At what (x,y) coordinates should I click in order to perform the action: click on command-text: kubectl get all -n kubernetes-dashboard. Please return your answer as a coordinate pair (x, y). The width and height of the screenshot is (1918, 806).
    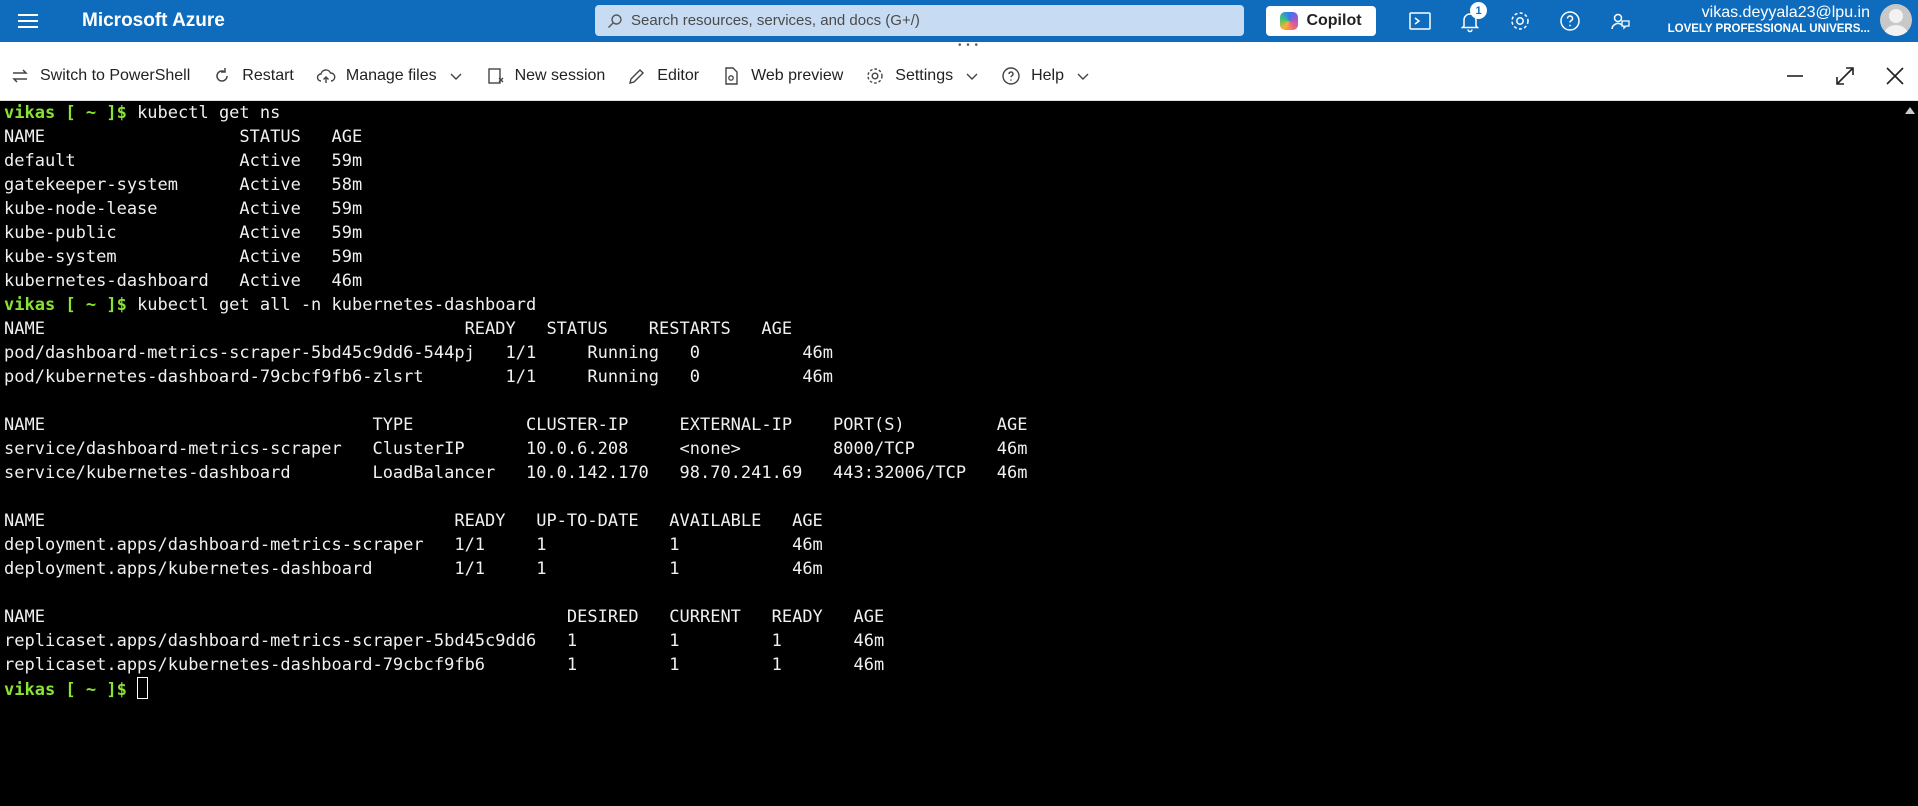
    Looking at the image, I should click on (331, 305).